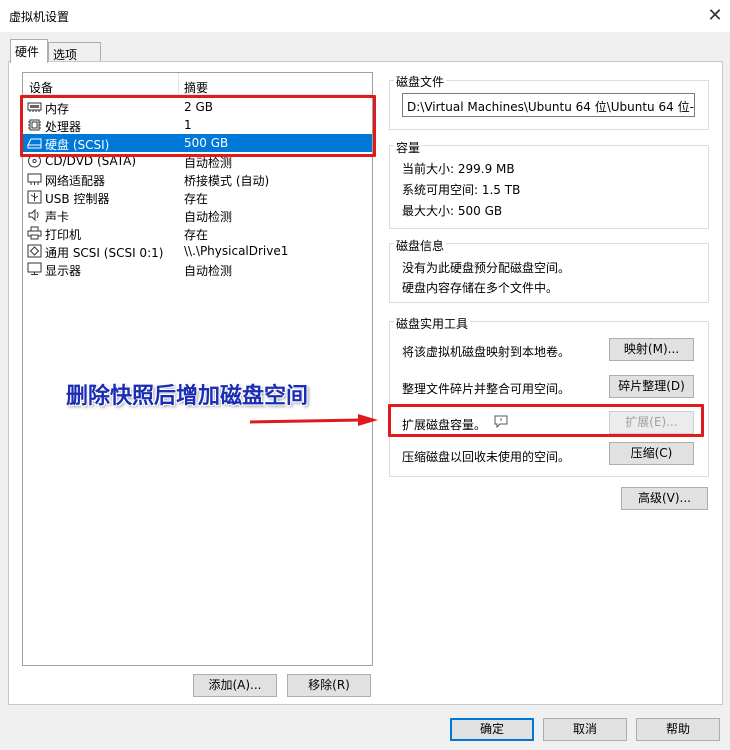  Describe the element at coordinates (57, 217) in the screenshot. I see `device-name: 声卡` at that location.